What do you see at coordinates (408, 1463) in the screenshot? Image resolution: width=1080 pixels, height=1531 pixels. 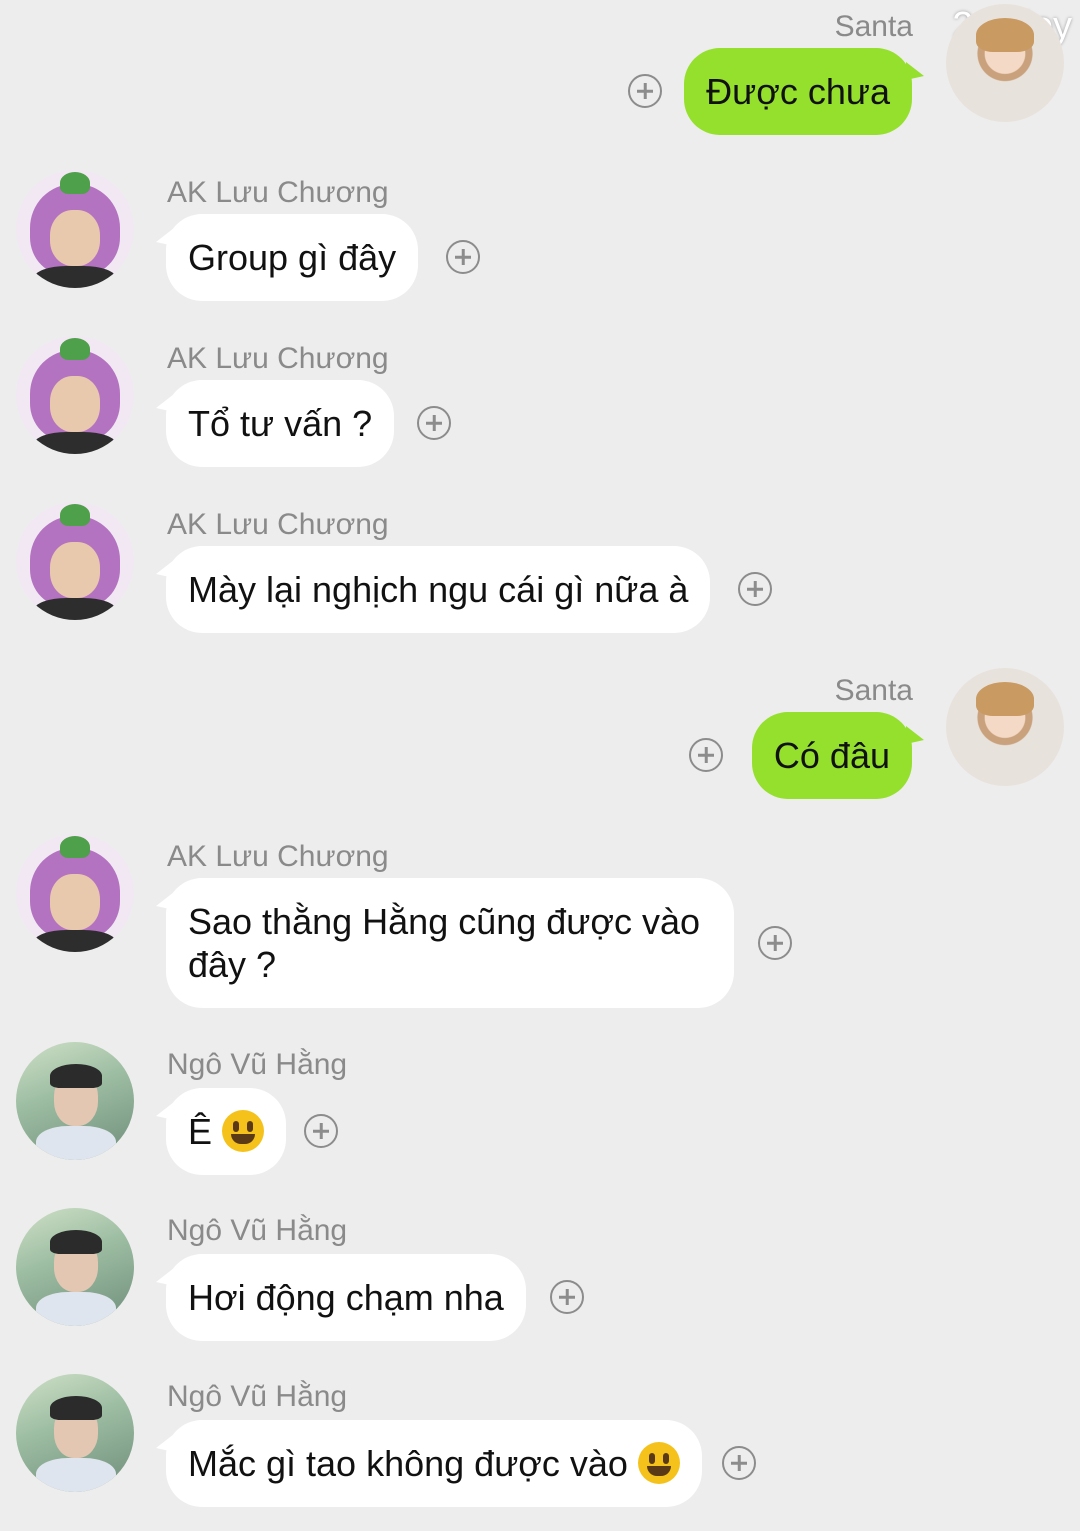 I see `message-text: Mắc gì tao không được vào` at bounding box center [408, 1463].